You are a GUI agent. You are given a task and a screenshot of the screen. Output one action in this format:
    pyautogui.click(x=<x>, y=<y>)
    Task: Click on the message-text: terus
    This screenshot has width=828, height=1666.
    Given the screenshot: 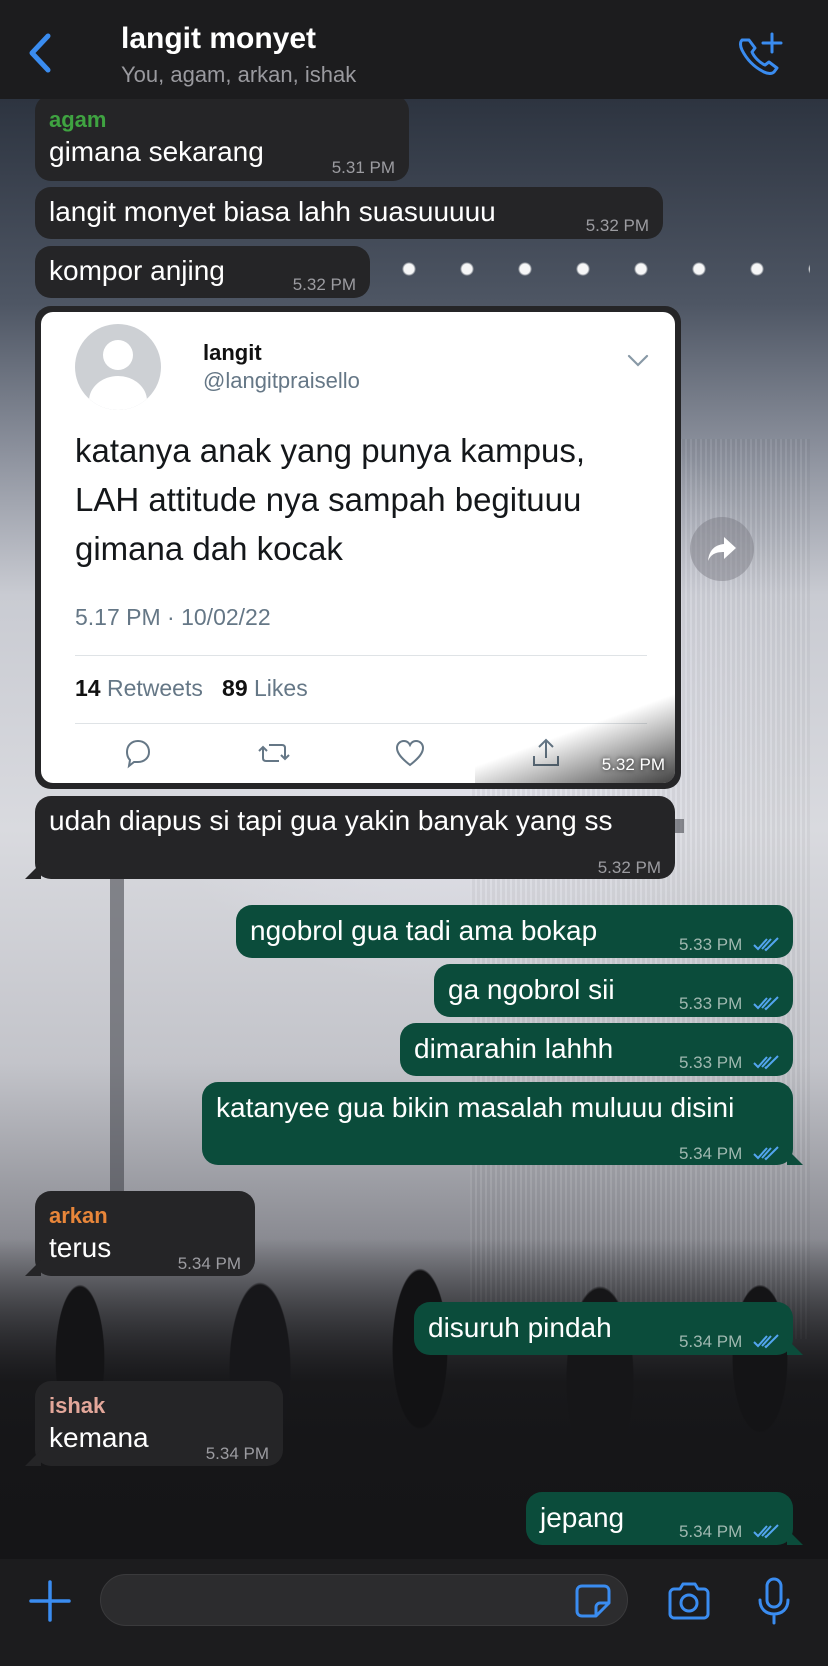 What is the action you would take?
    pyautogui.click(x=80, y=1247)
    